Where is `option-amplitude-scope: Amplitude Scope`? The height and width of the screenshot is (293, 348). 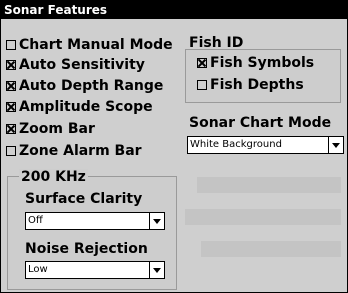
option-amplitude-scope: Amplitude Scope is located at coordinates (79, 107).